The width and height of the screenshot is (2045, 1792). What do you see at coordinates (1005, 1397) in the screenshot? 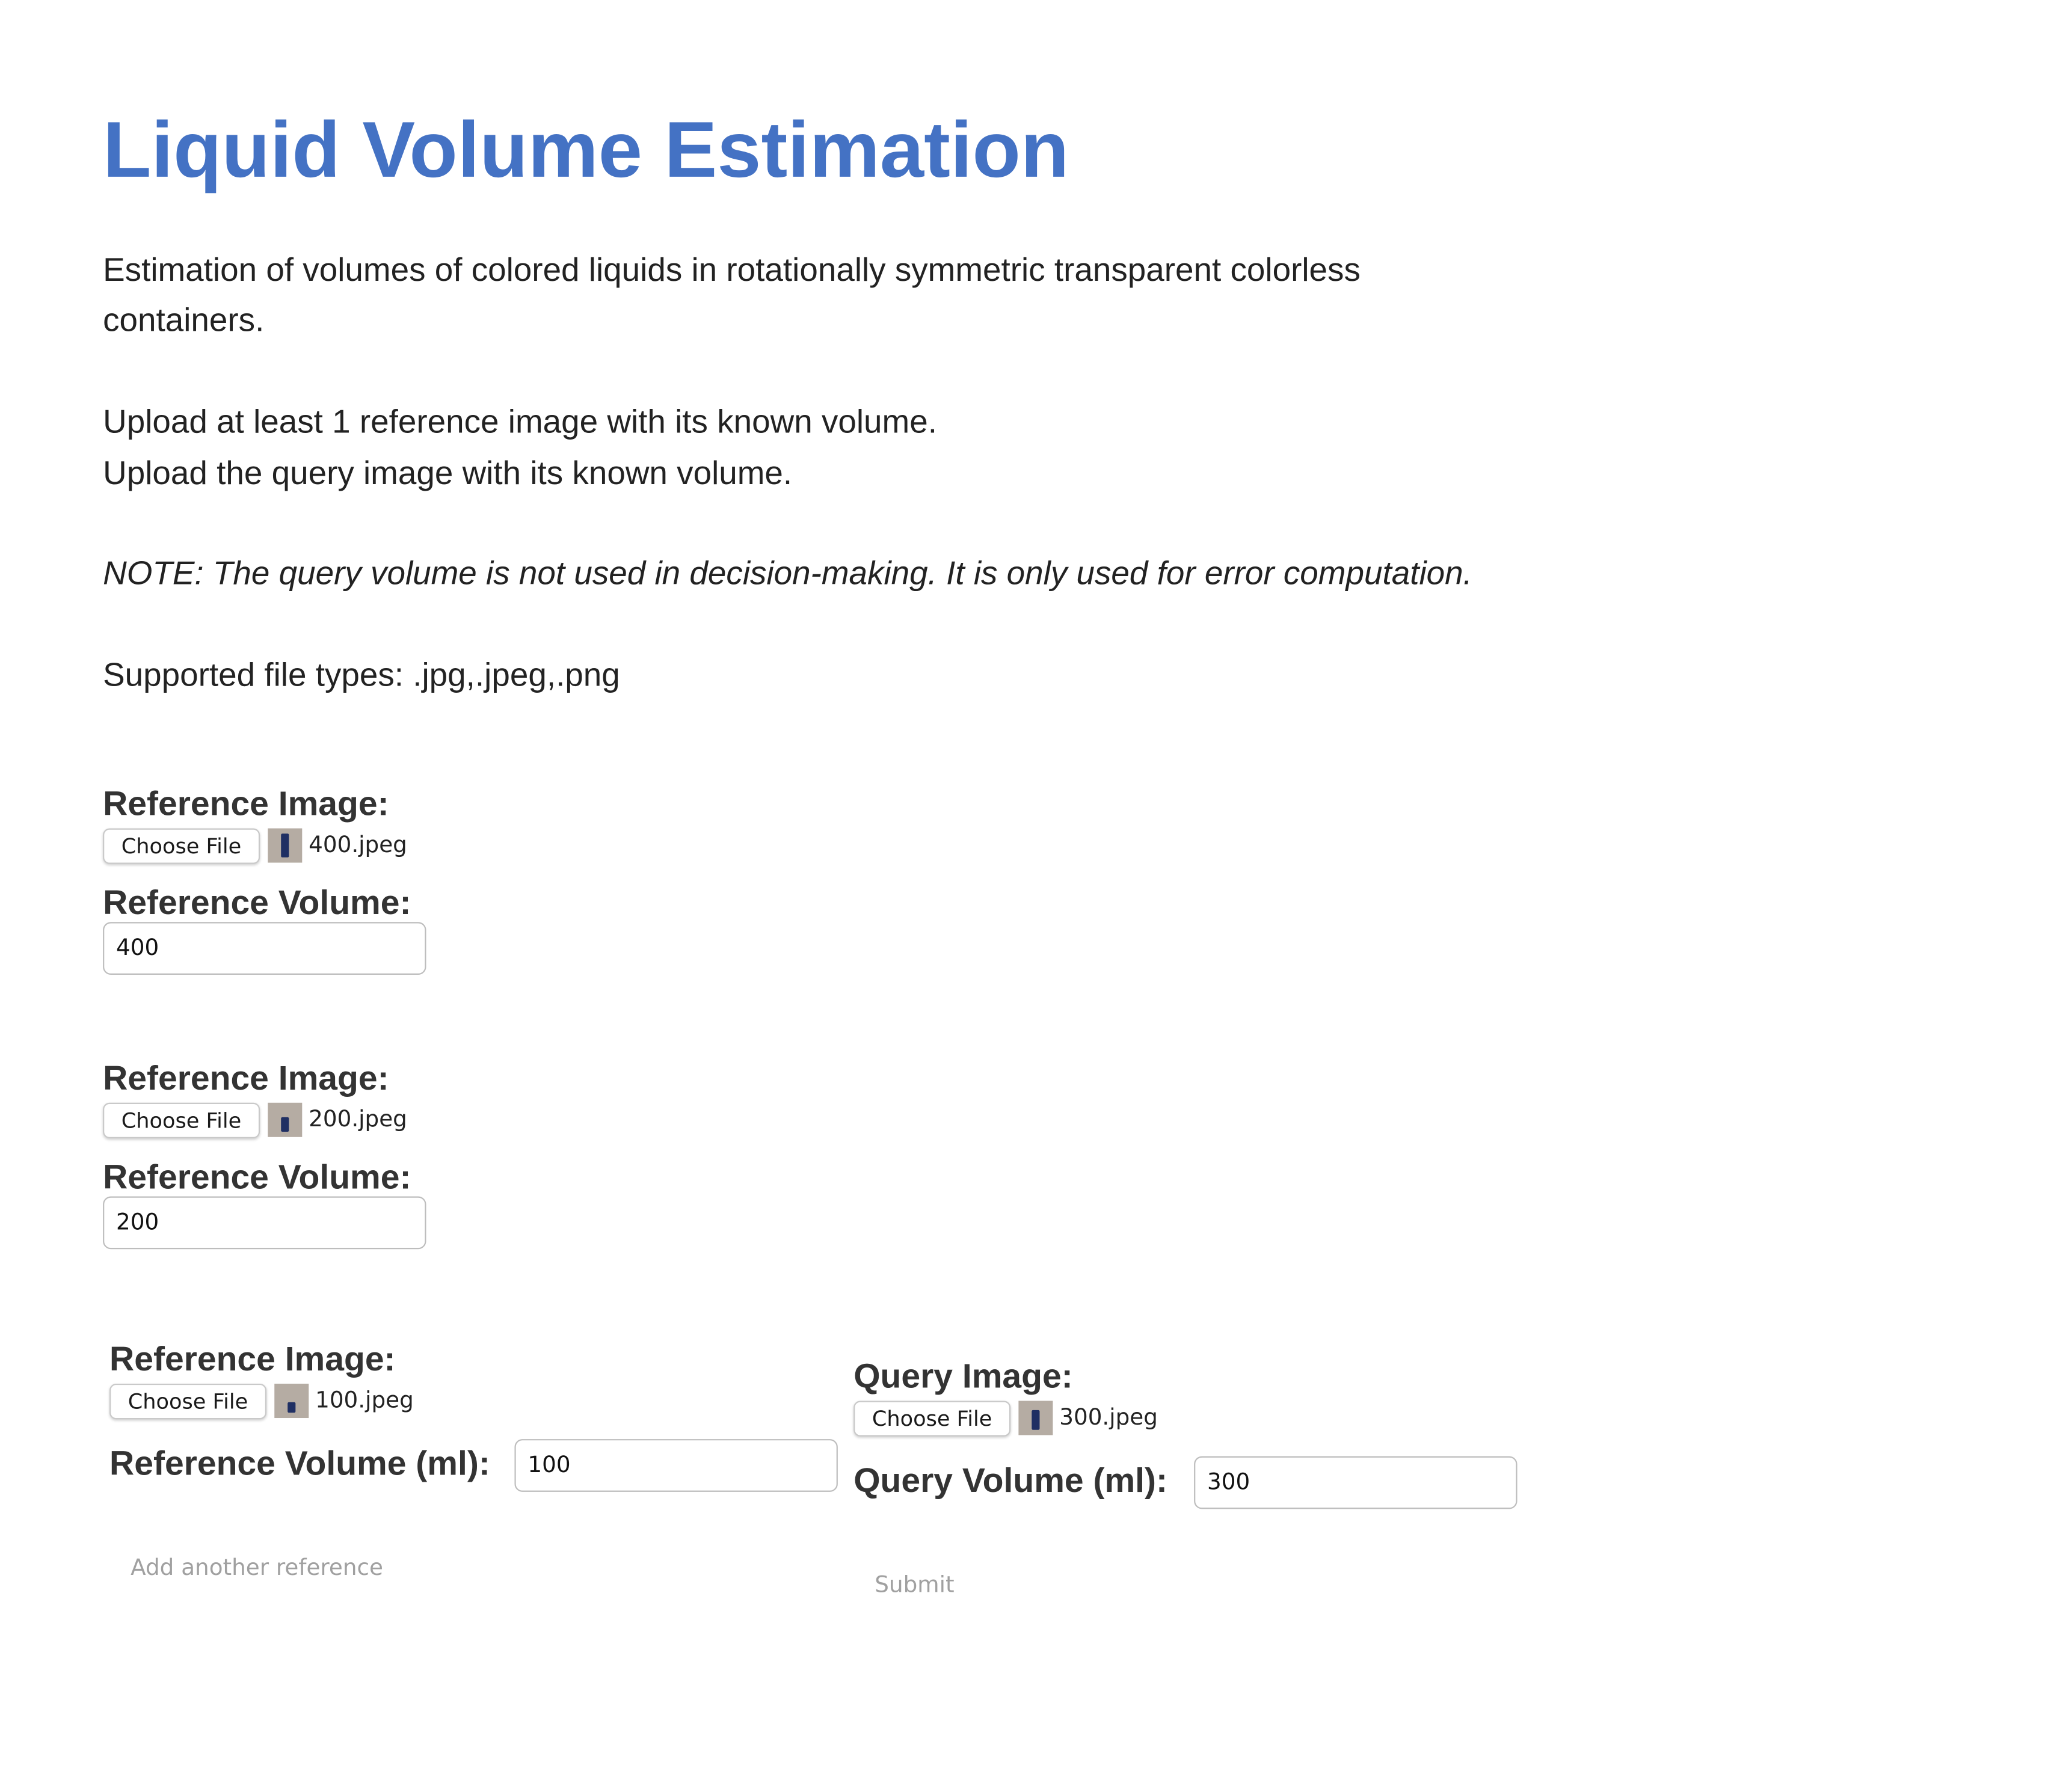
I see `query-image-field: Query Image: Choose File 300.jpeg` at bounding box center [1005, 1397].